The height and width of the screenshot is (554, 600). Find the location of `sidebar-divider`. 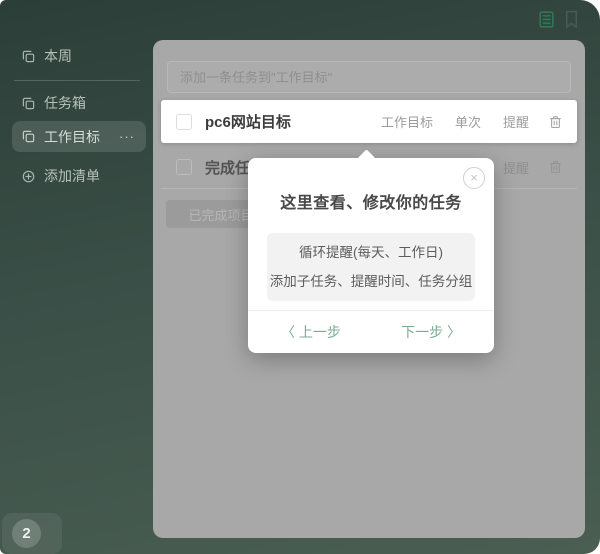

sidebar-divider is located at coordinates (77, 80).